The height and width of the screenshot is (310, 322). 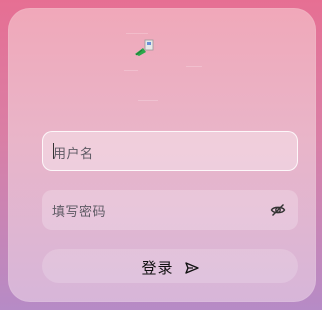 I want to click on send-icon, so click(x=191, y=268).